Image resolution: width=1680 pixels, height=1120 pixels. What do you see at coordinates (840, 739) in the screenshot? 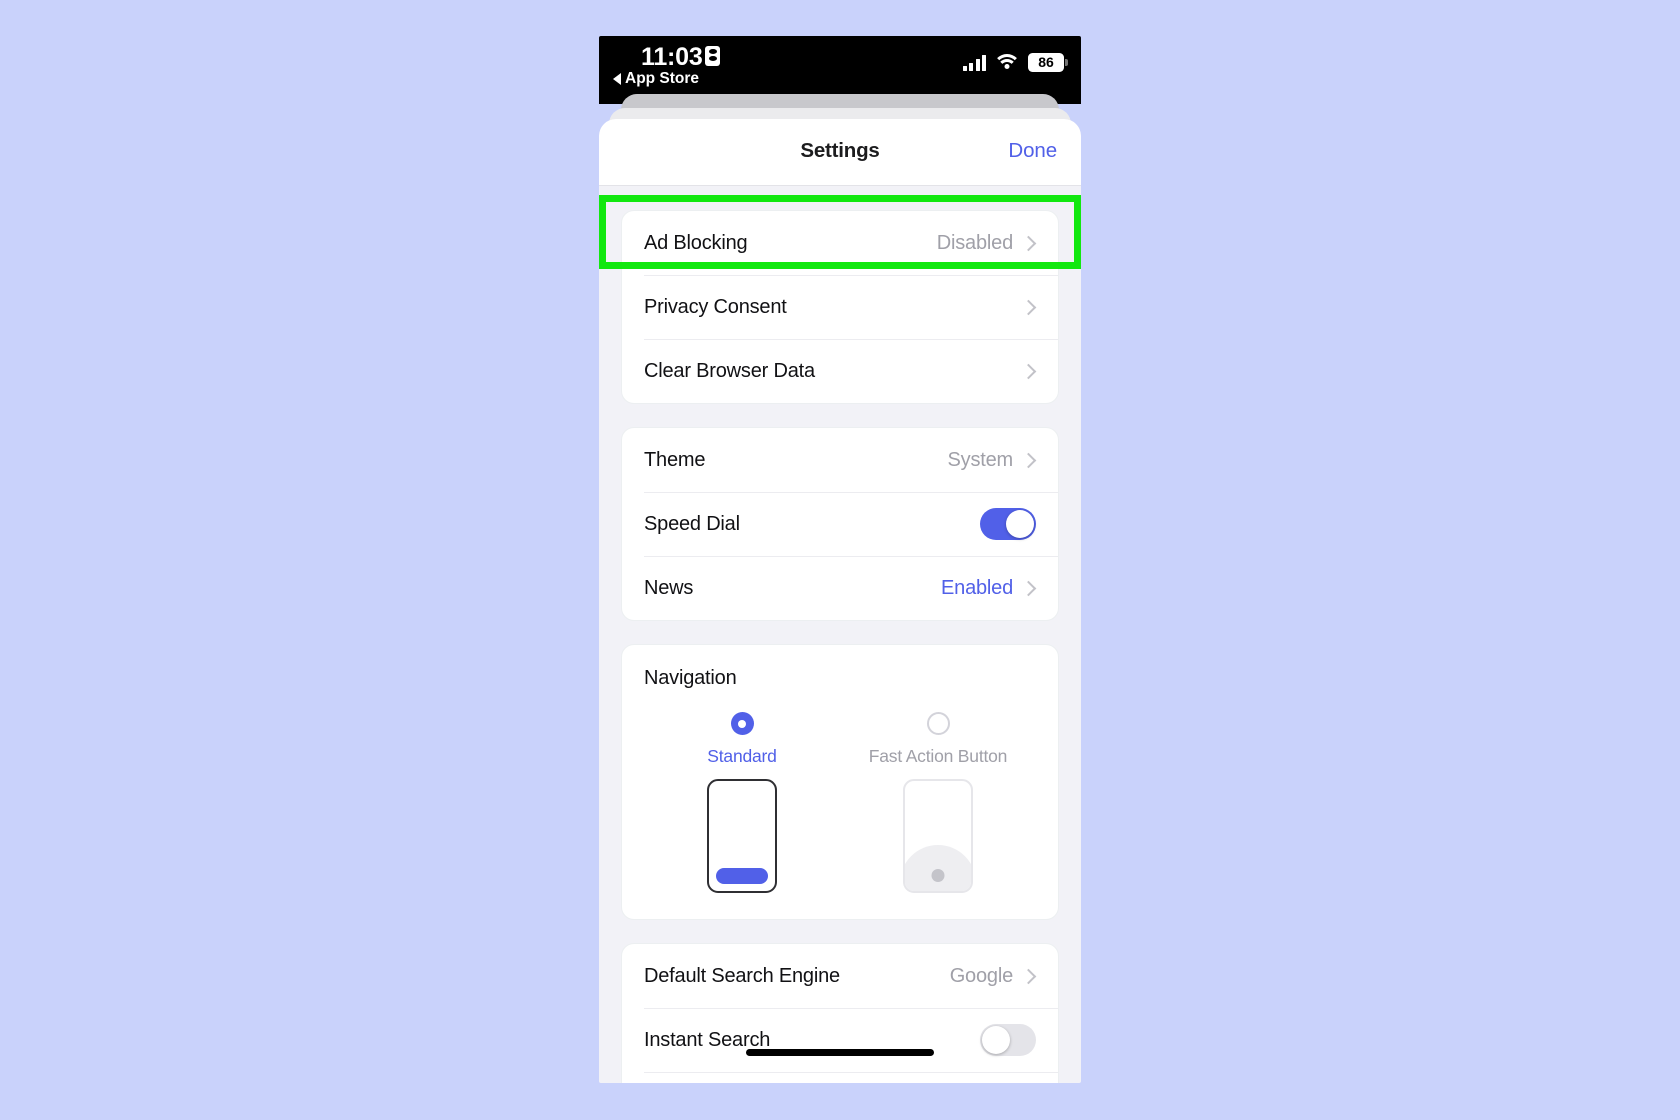
I see `navigation-options: Standard Fast Action Button` at bounding box center [840, 739].